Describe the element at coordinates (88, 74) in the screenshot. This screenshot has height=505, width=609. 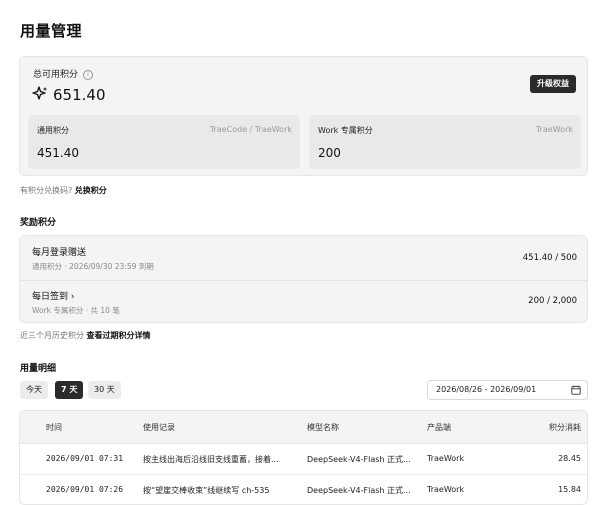
I see `info-icon: i` at that location.